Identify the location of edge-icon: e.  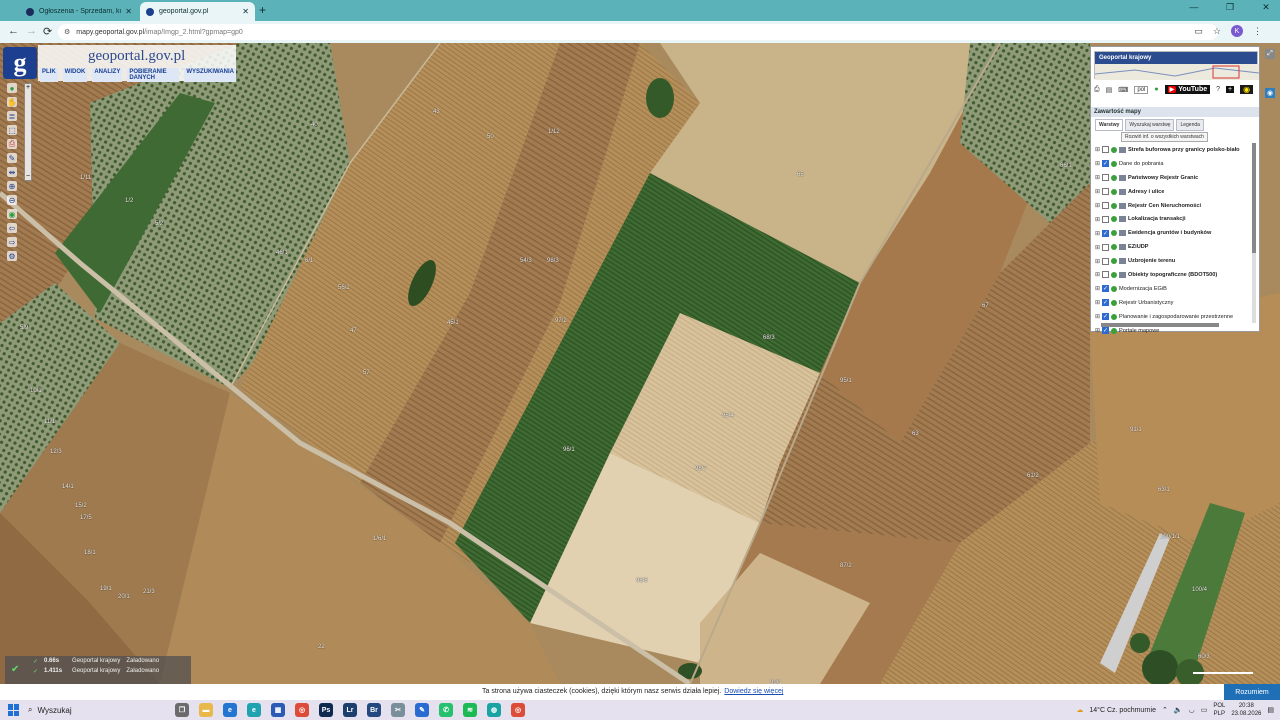
(230, 710).